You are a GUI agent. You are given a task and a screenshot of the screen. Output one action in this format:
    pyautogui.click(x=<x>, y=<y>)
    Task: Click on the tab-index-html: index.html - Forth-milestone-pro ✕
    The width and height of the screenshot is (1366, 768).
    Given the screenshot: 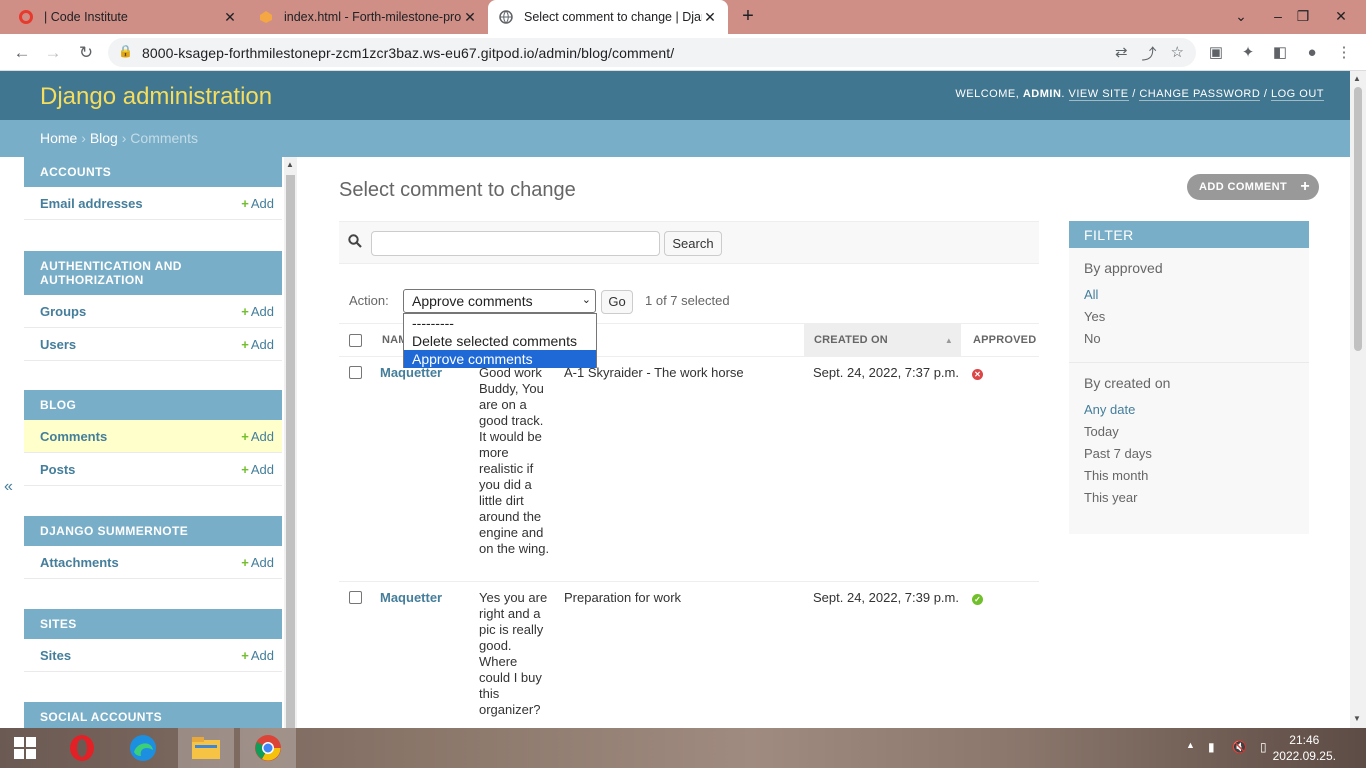 What is the action you would take?
    pyautogui.click(x=368, y=17)
    